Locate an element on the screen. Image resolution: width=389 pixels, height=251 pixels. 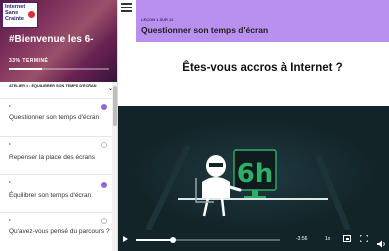
time-remaining: -3:56 is located at coordinates (302, 239).